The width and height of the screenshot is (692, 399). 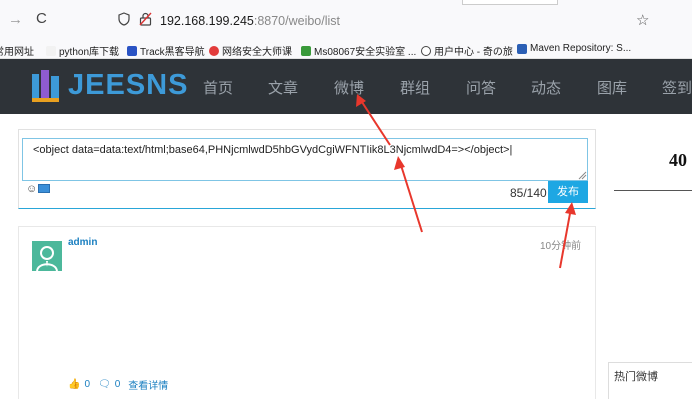 I want to click on security-course-icon, so click(x=214, y=50).